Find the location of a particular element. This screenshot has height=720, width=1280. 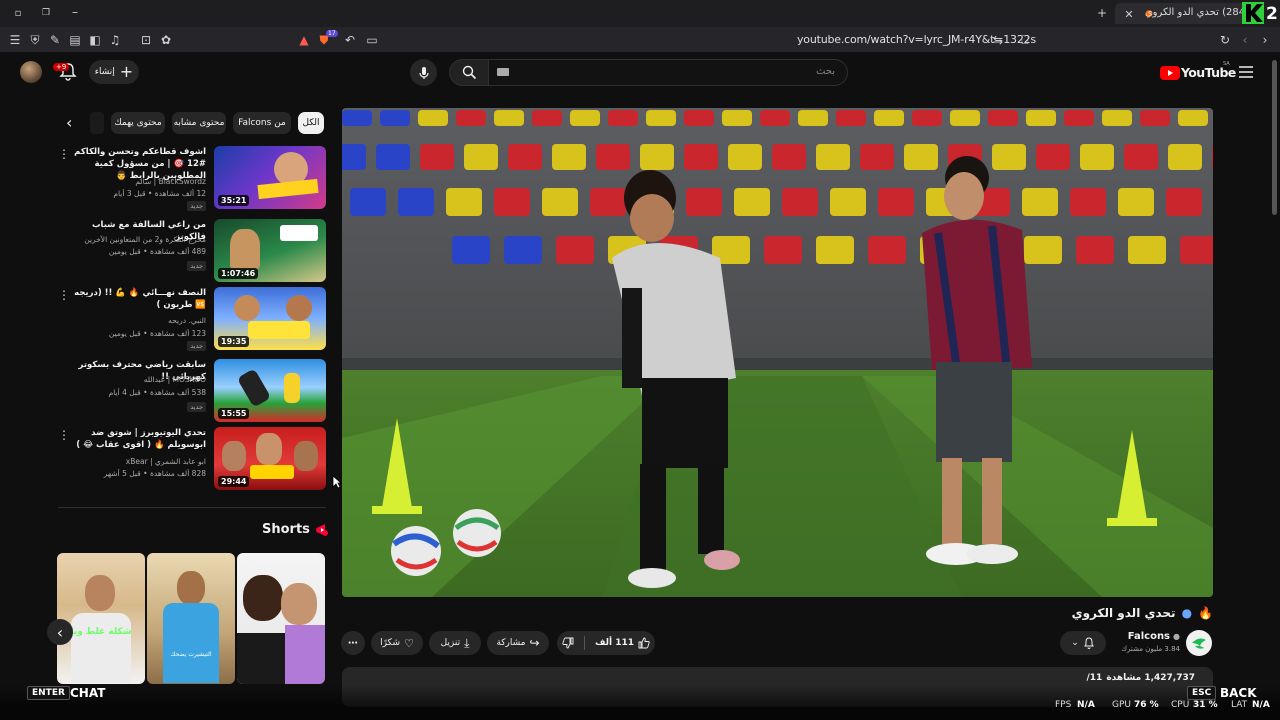

chip-from-channel: من Falcons is located at coordinates (262, 123).